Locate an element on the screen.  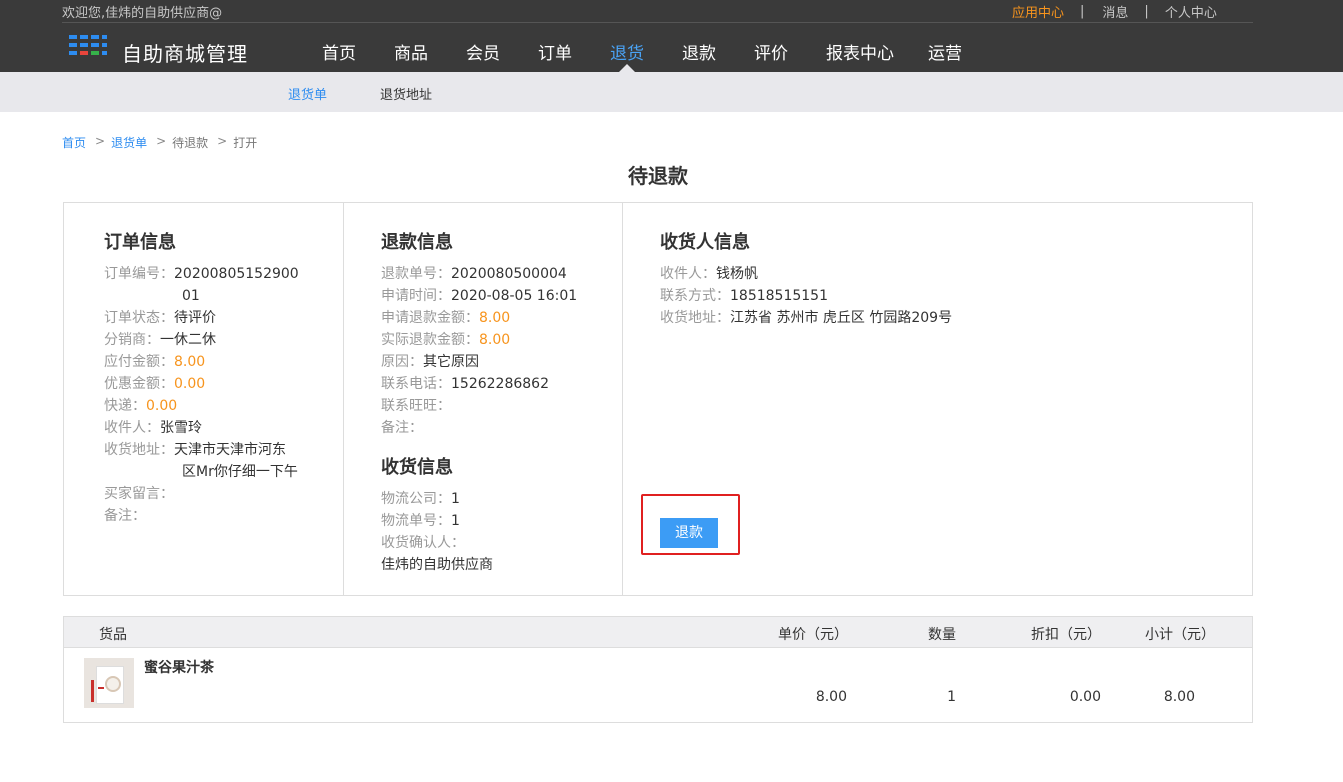
receiver-label: 收件人： is located at coordinates (132, 428).